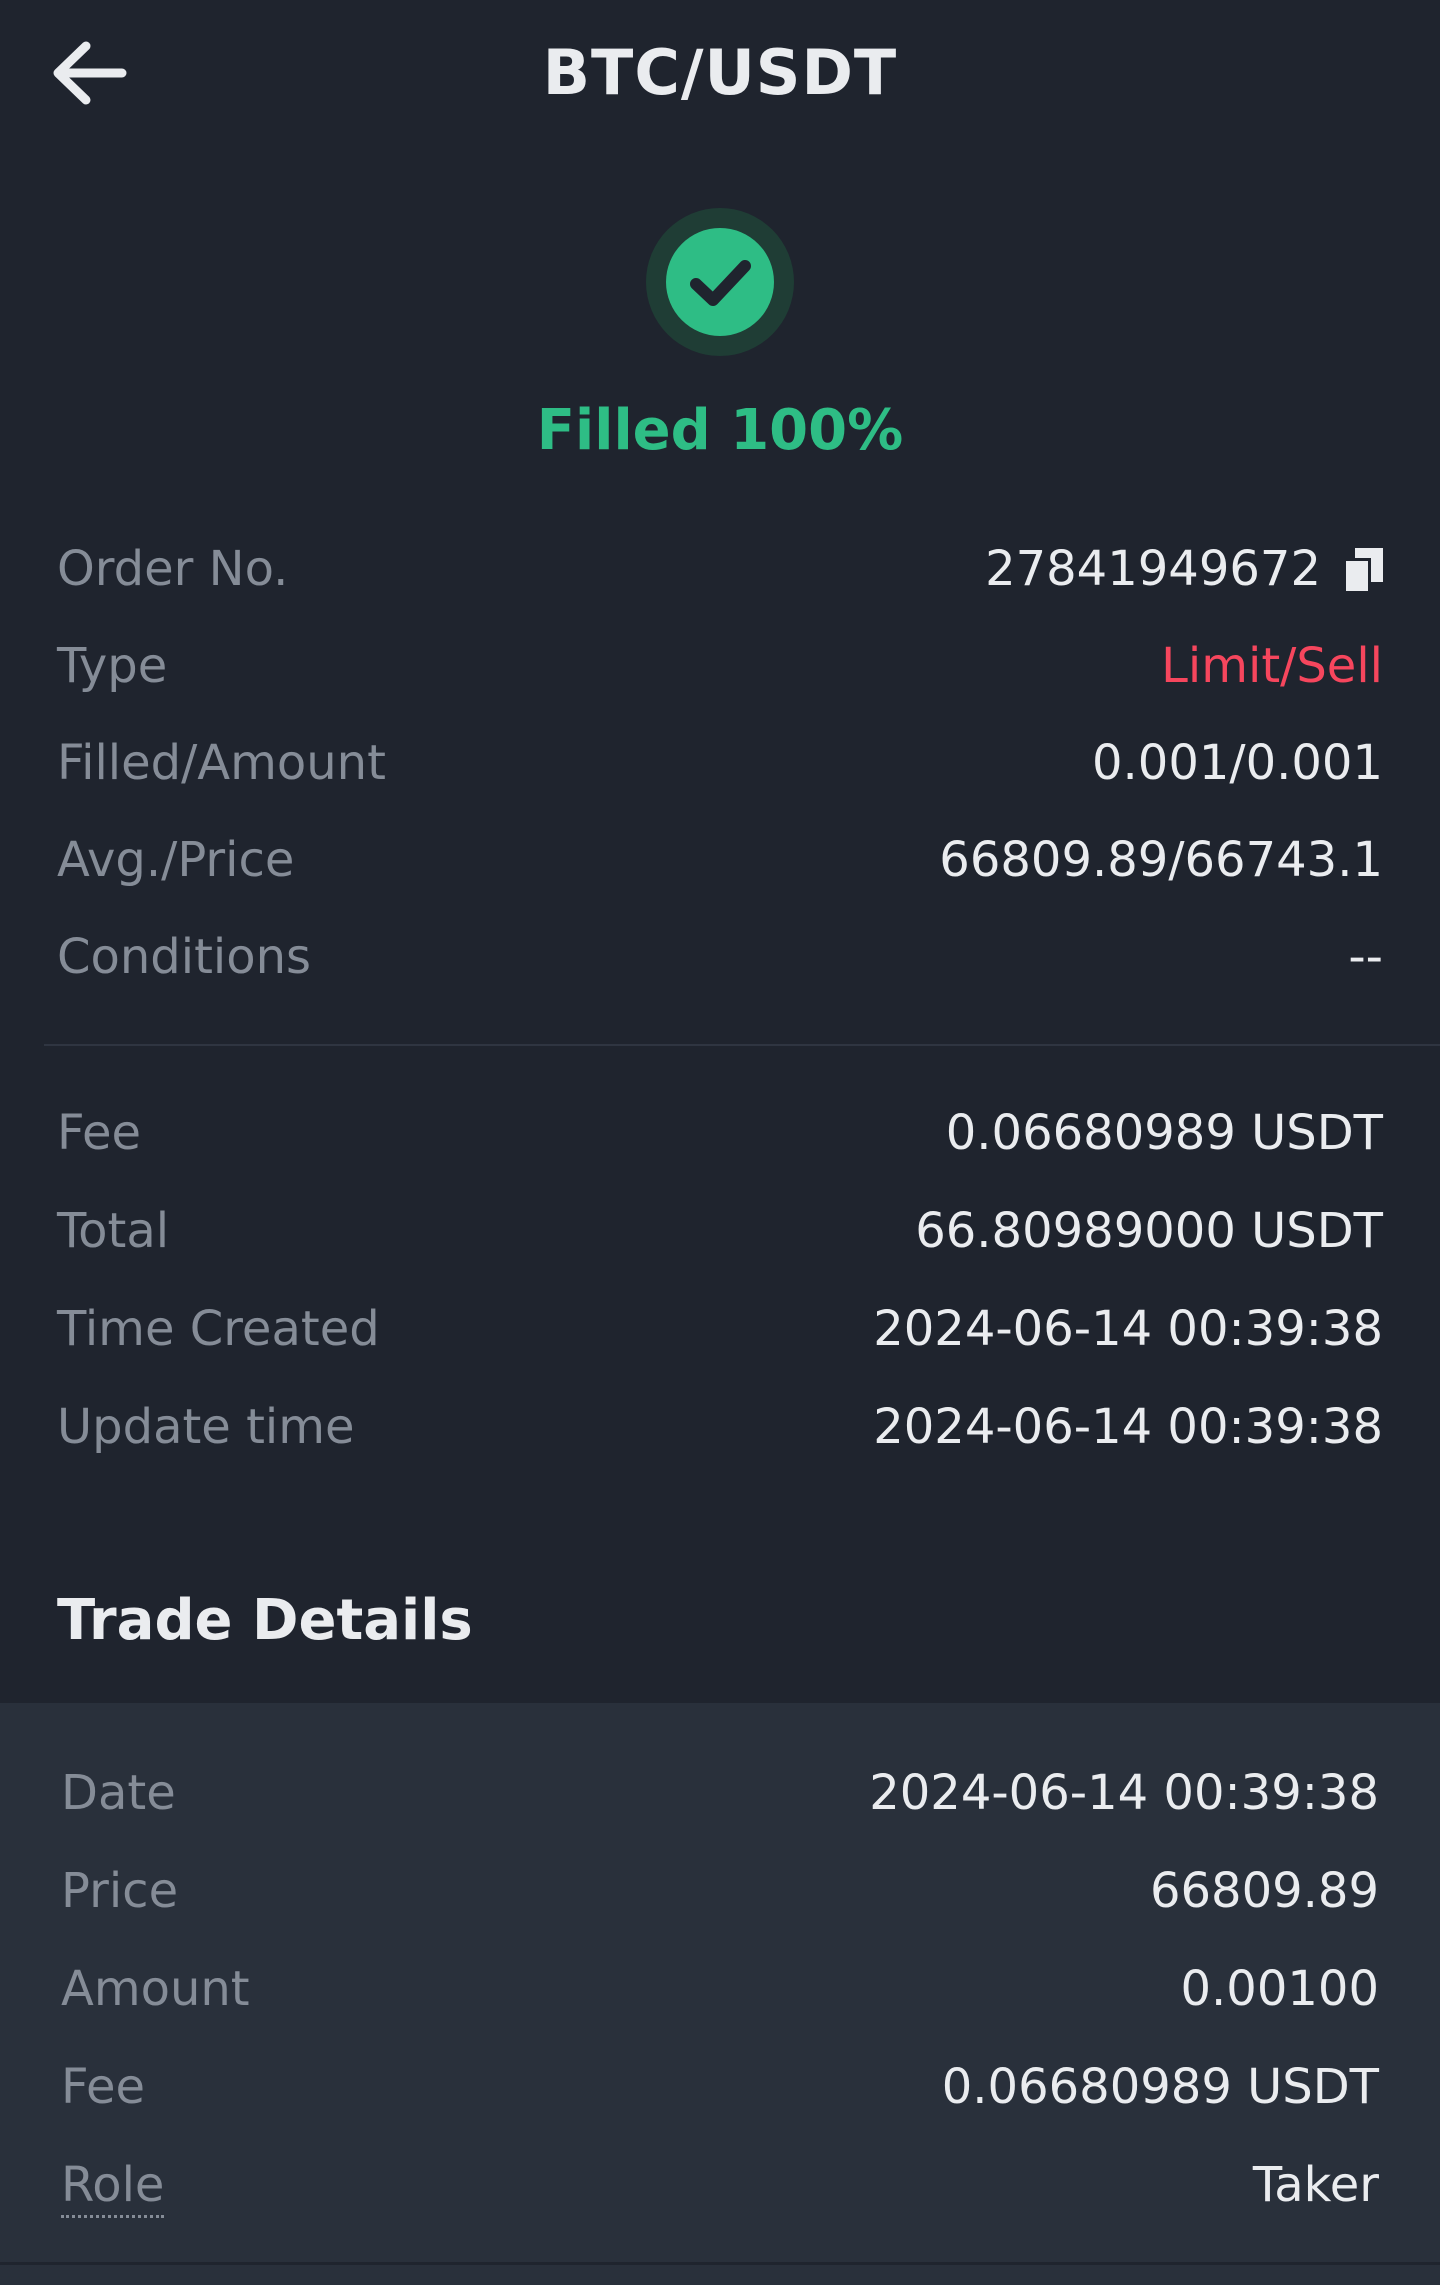 This screenshot has width=1440, height=2285. What do you see at coordinates (720, 72) in the screenshot?
I see `page-title: BTC/USDT` at bounding box center [720, 72].